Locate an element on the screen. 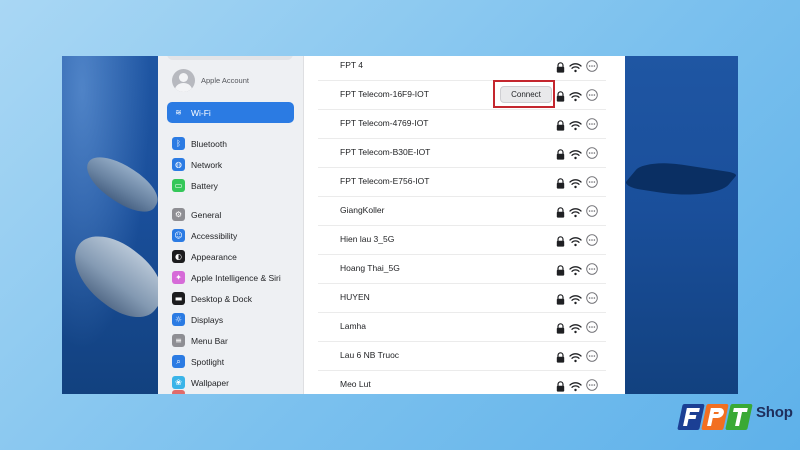  account-label: Apple Account is located at coordinates (225, 80).